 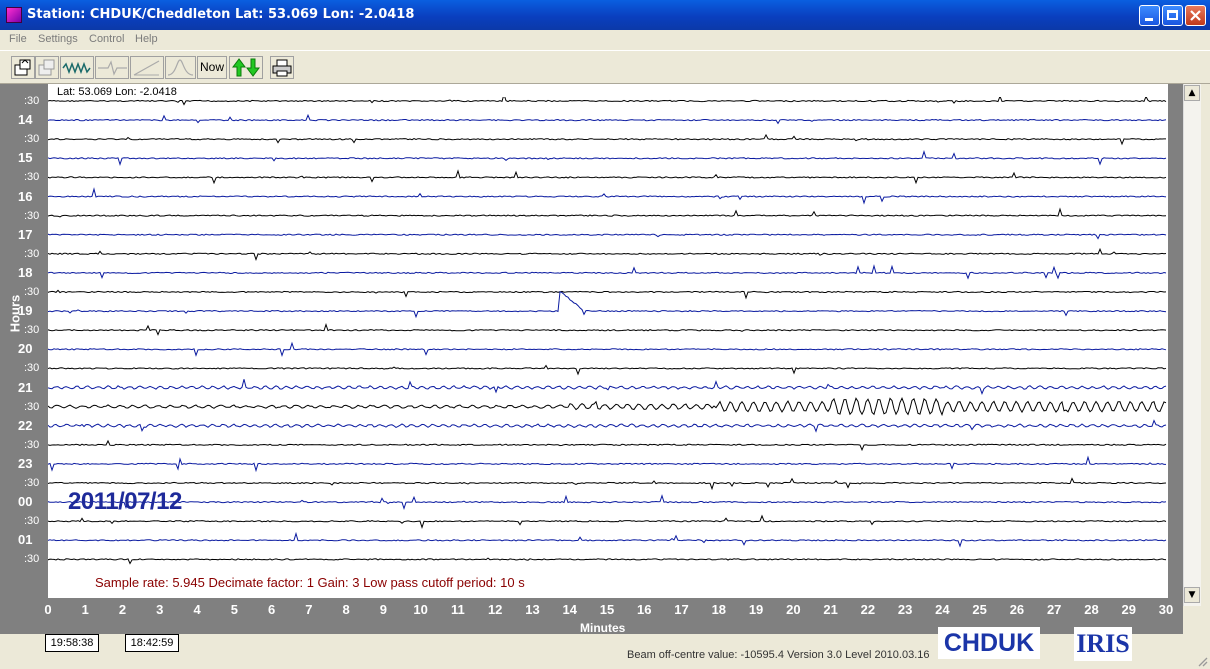 I want to click on scroll-down-button: ▼, so click(x=1192, y=595).